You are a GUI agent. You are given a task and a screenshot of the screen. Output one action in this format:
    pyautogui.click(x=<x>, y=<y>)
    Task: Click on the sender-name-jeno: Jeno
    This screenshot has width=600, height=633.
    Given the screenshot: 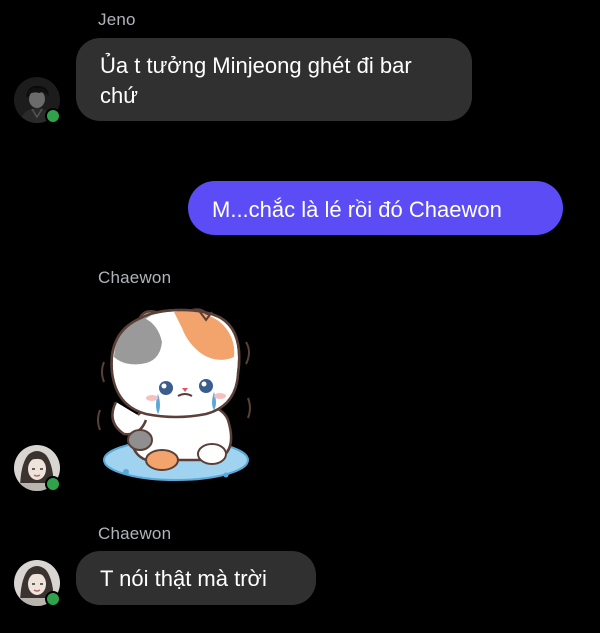 What is the action you would take?
    pyautogui.click(x=117, y=19)
    